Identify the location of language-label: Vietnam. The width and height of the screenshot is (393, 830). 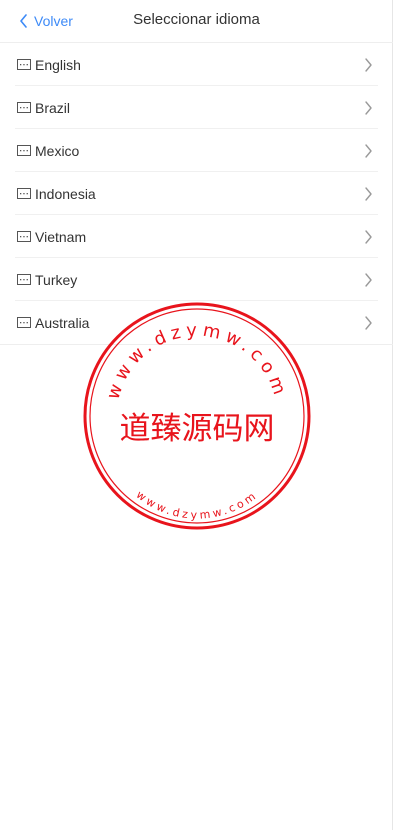
(61, 236).